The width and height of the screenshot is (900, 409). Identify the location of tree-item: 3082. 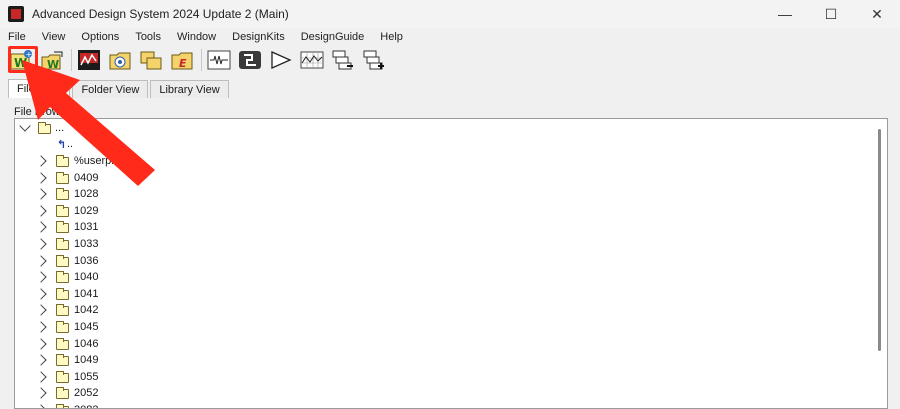
(445, 405).